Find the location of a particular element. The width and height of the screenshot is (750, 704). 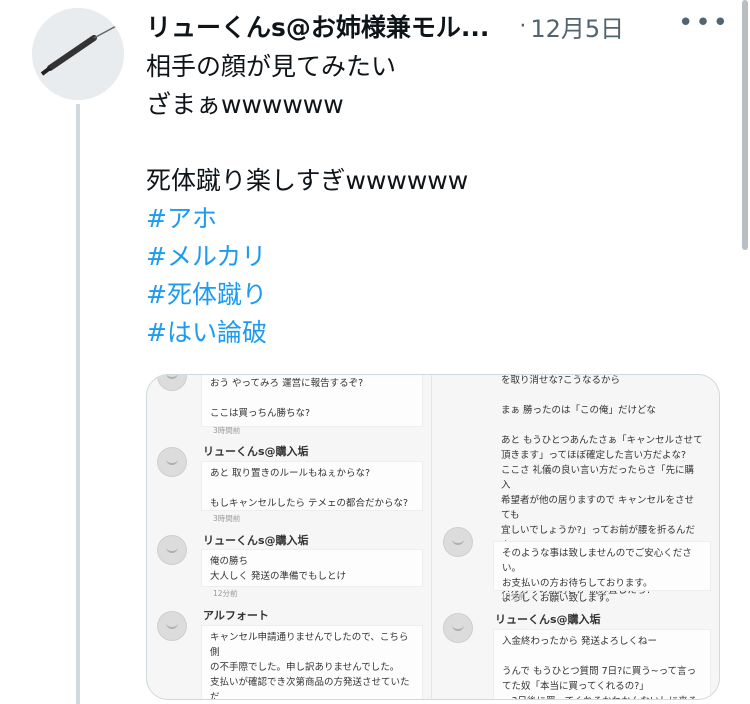

hashtag-link: #死体蹴り is located at coordinates (206, 295).